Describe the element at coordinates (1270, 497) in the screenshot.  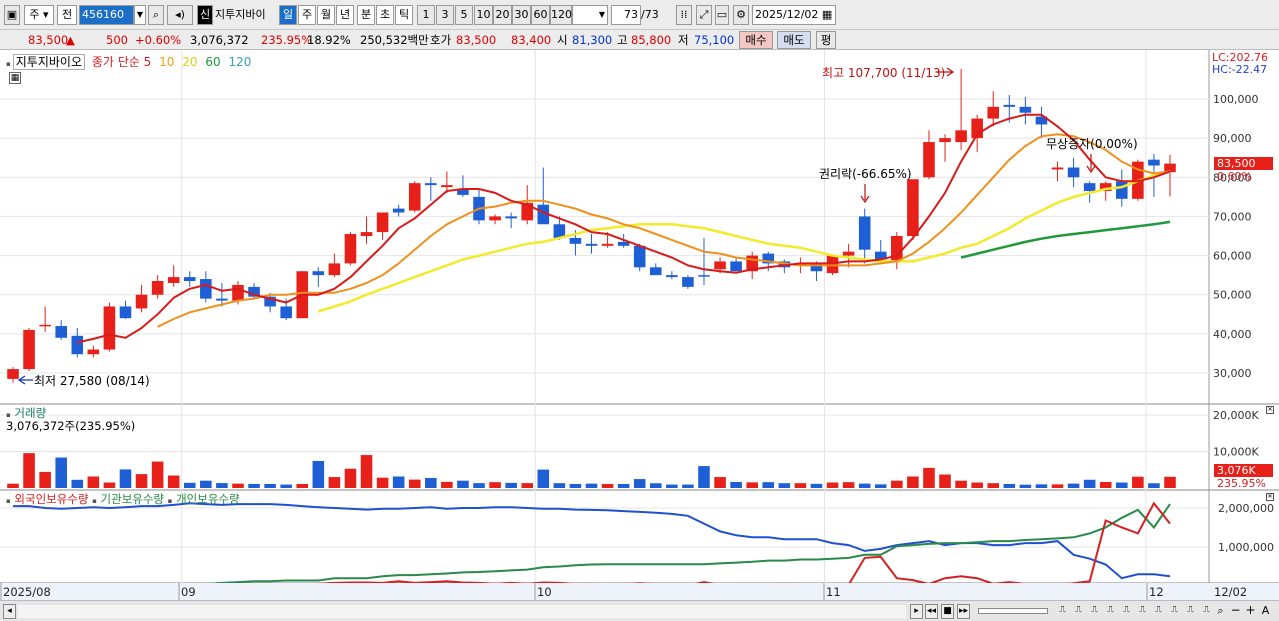
I see `investor-panel-close-icon: ✕` at that location.